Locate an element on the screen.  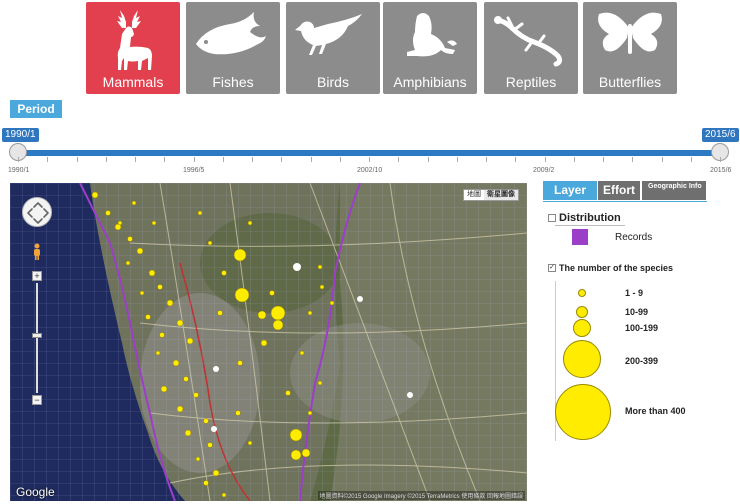
legend-label: 10-99 is located at coordinates (637, 312).